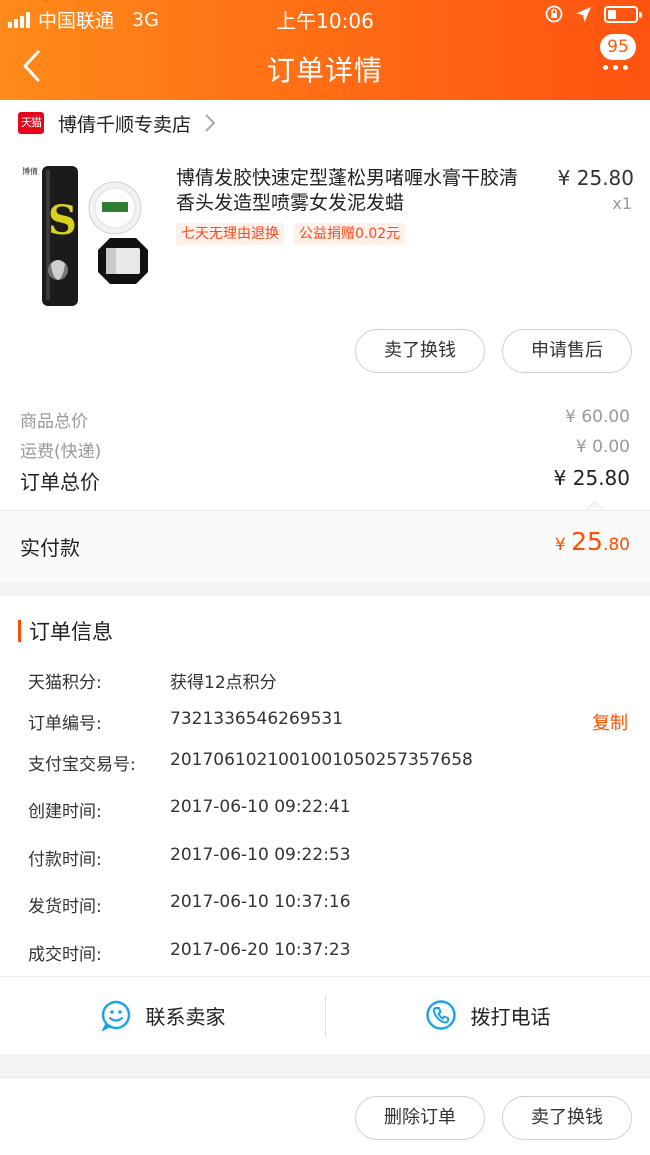 The image size is (650, 1155). Describe the element at coordinates (31, 123) in the screenshot. I see `tmall-logo-icon: 天猫` at that location.